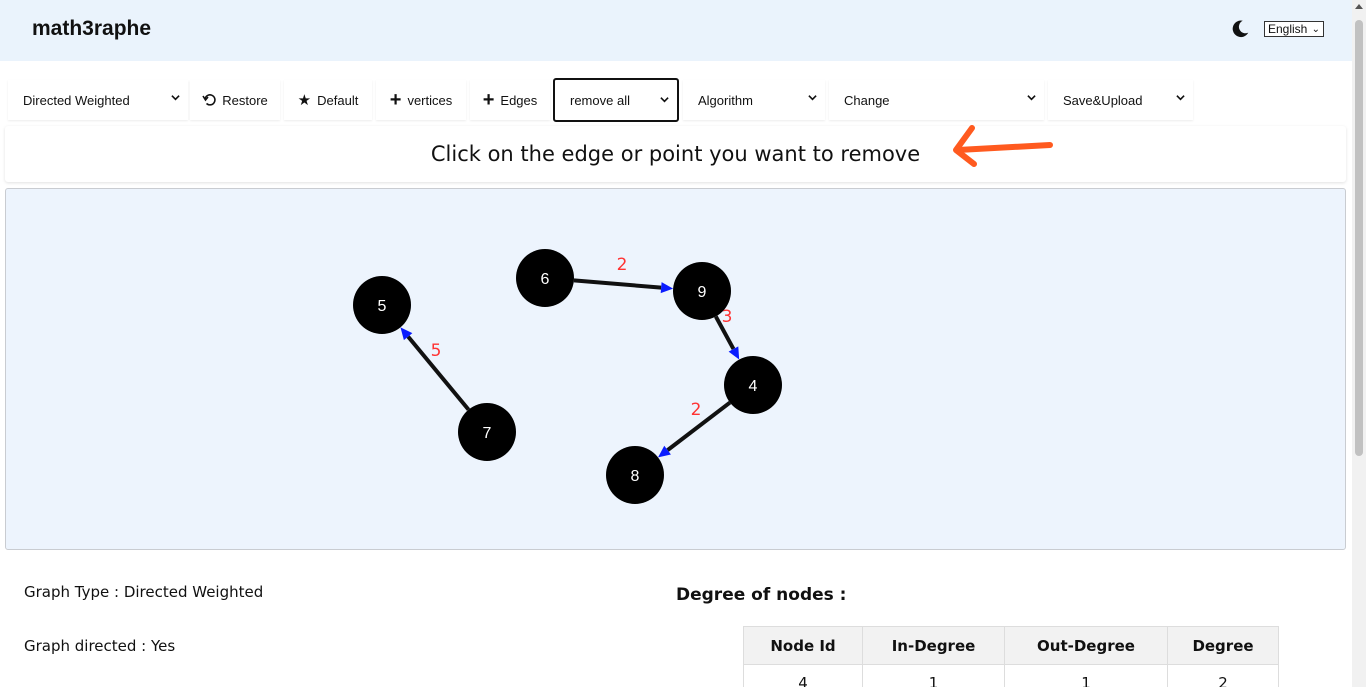 The width and height of the screenshot is (1366, 687). I want to click on edges-label: Edges, so click(519, 100).